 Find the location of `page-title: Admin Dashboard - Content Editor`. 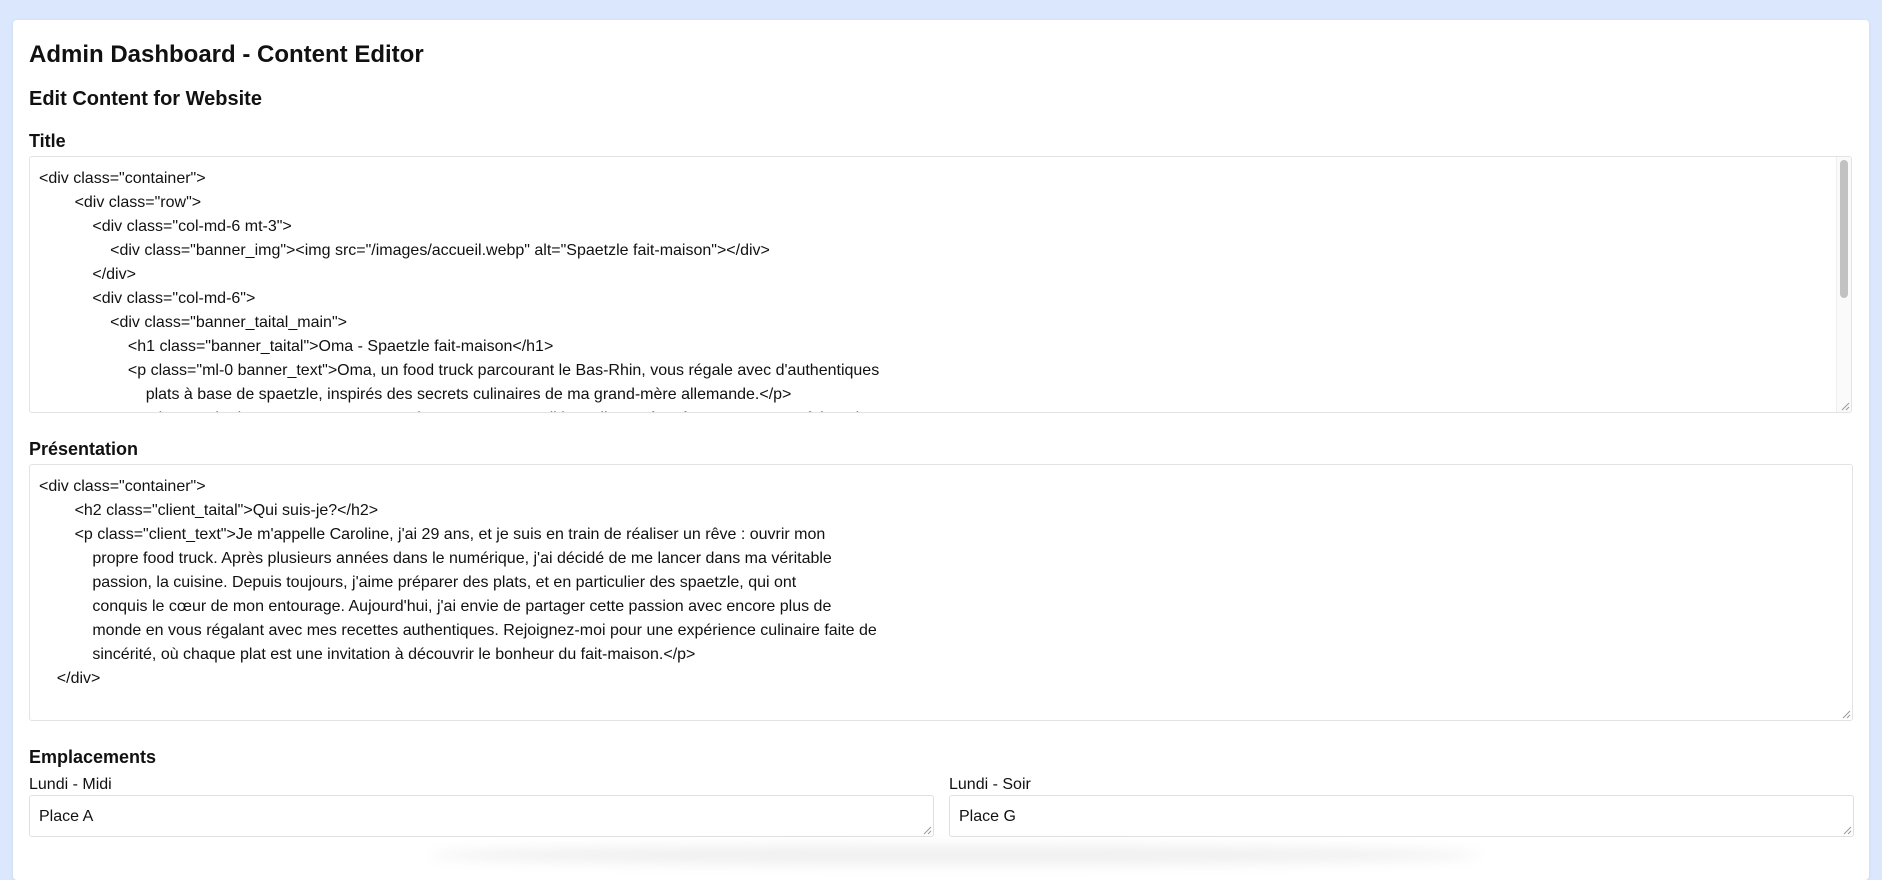

page-title: Admin Dashboard - Content Editor is located at coordinates (226, 54).